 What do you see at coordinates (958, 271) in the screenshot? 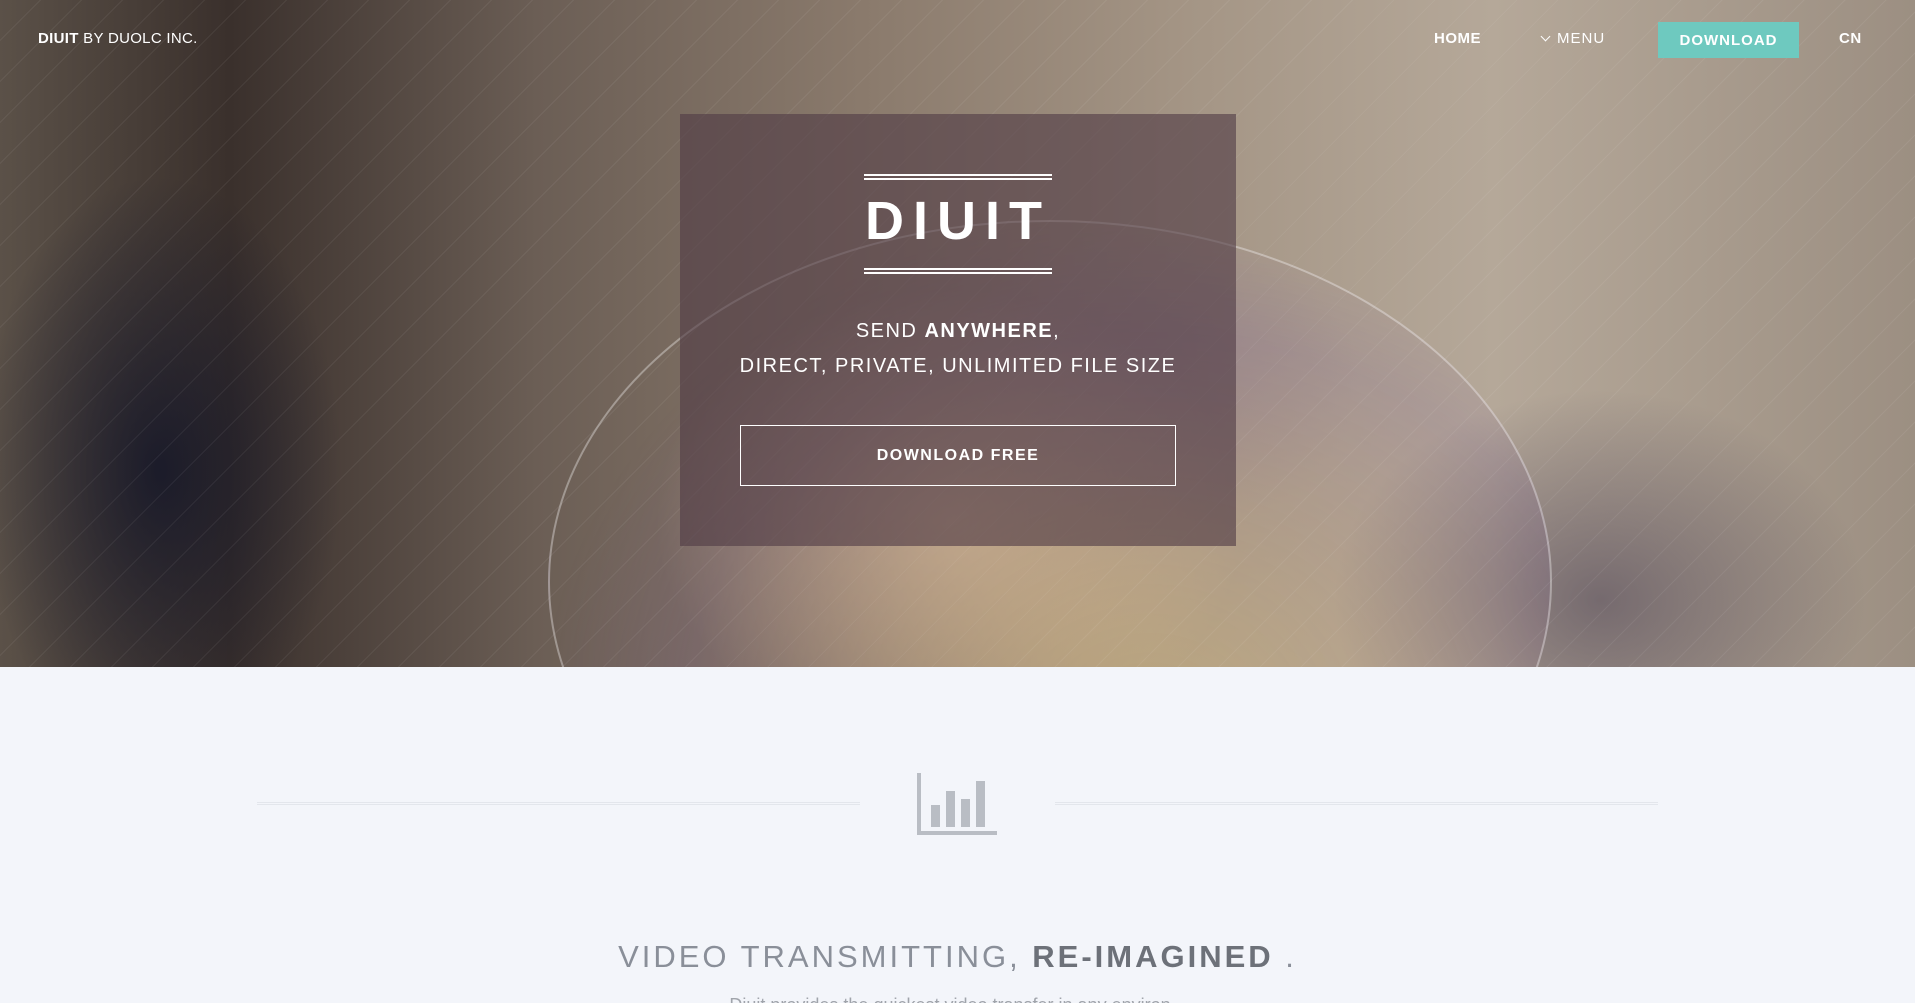
I see `title-rule-bottom` at bounding box center [958, 271].